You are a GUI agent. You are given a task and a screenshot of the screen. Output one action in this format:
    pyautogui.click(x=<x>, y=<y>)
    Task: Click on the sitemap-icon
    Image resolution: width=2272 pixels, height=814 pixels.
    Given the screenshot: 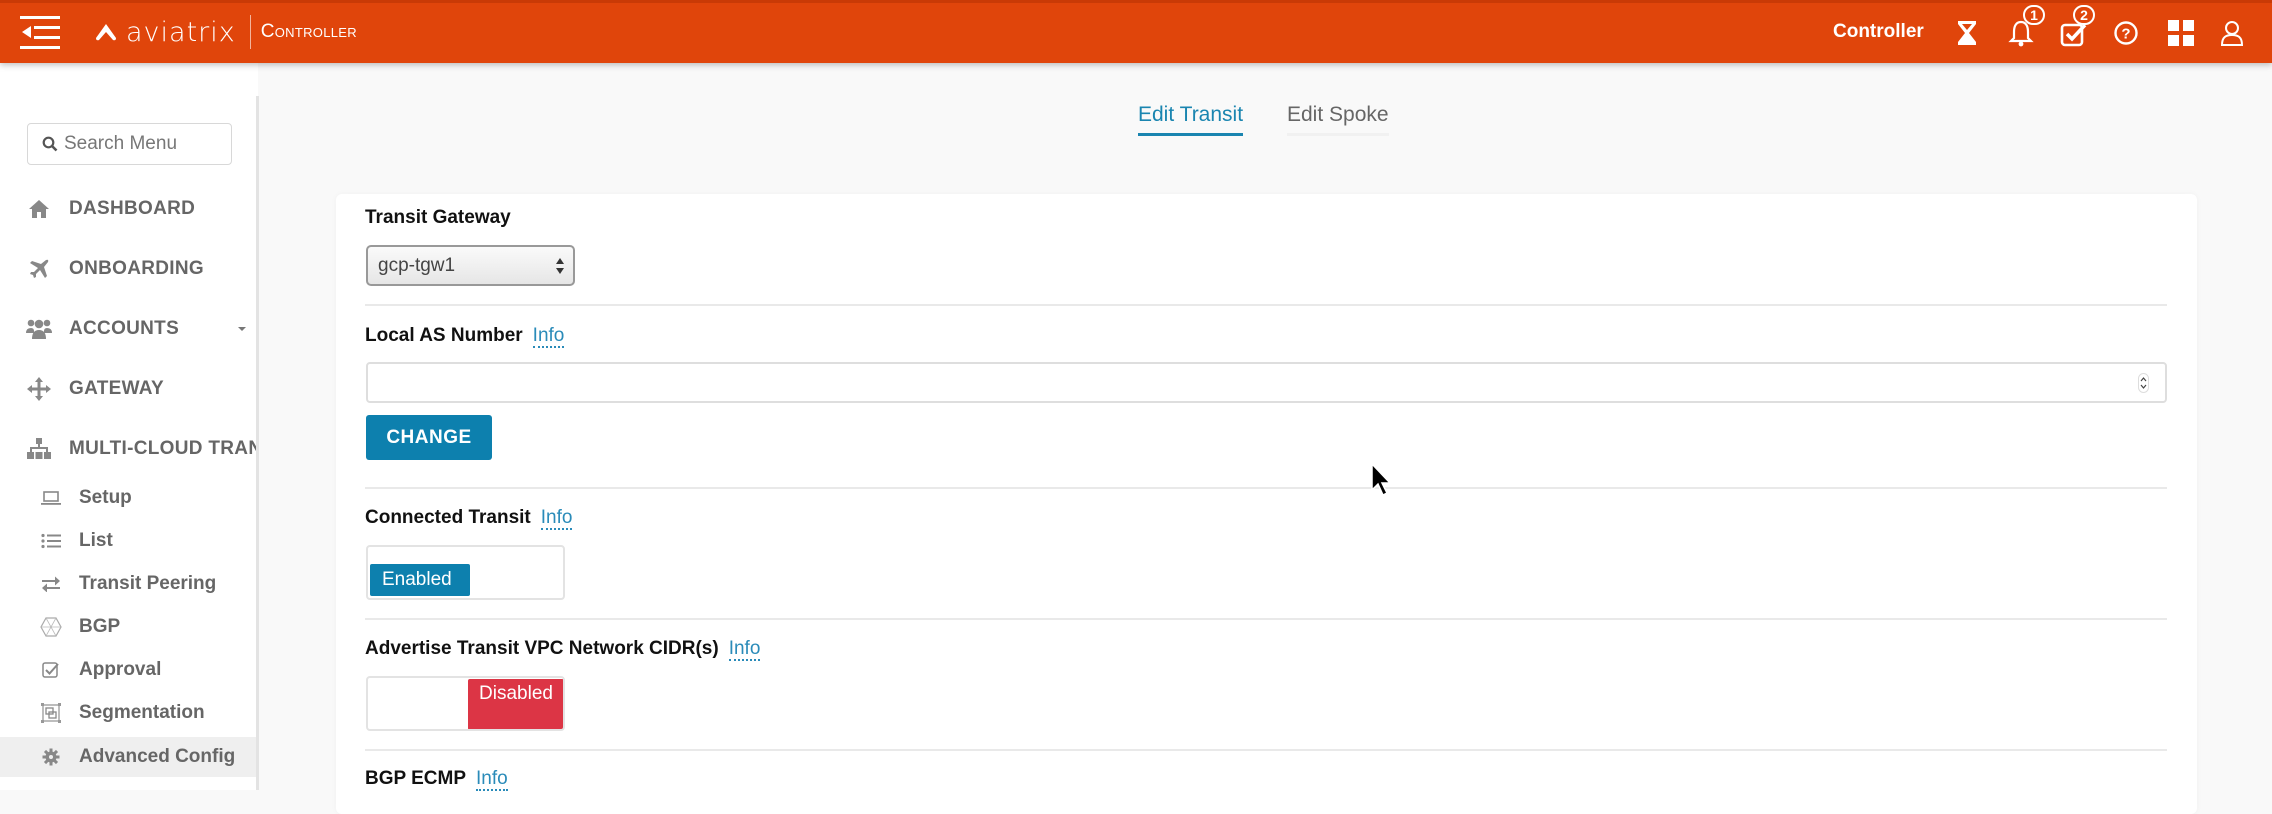 What is the action you would take?
    pyautogui.click(x=39, y=449)
    